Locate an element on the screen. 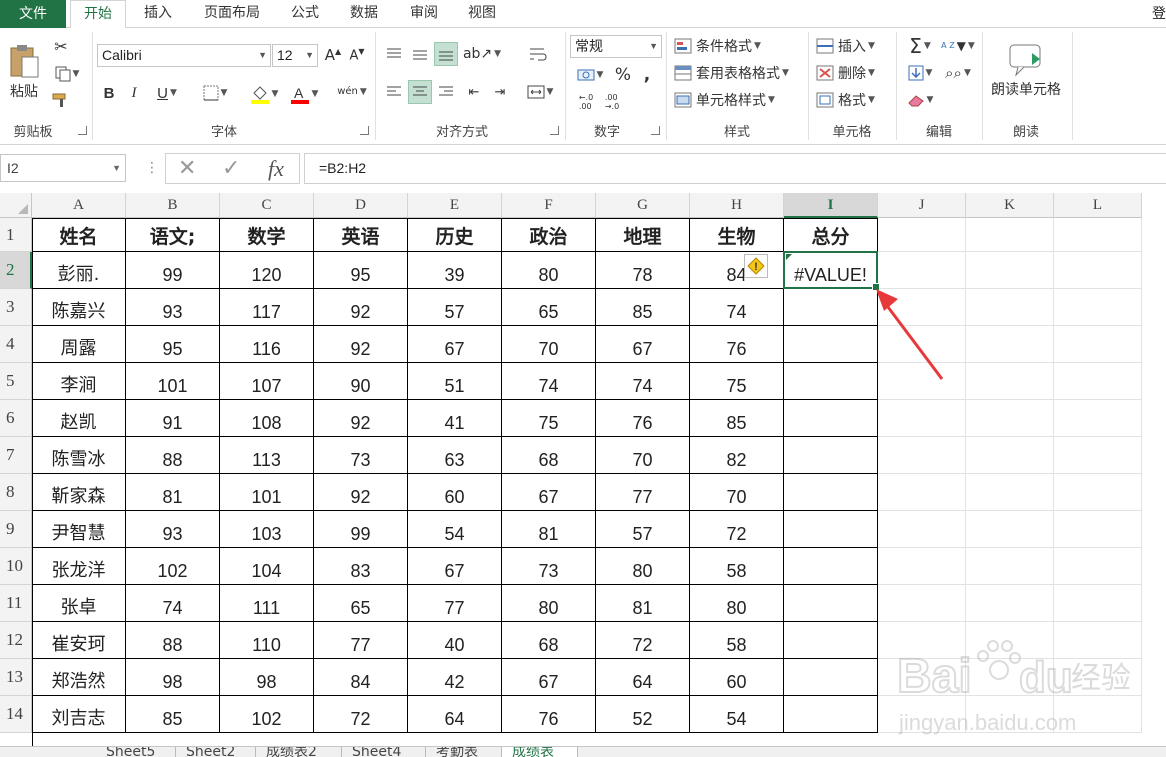  increase-indent-button: ⇥ is located at coordinates (500, 92).